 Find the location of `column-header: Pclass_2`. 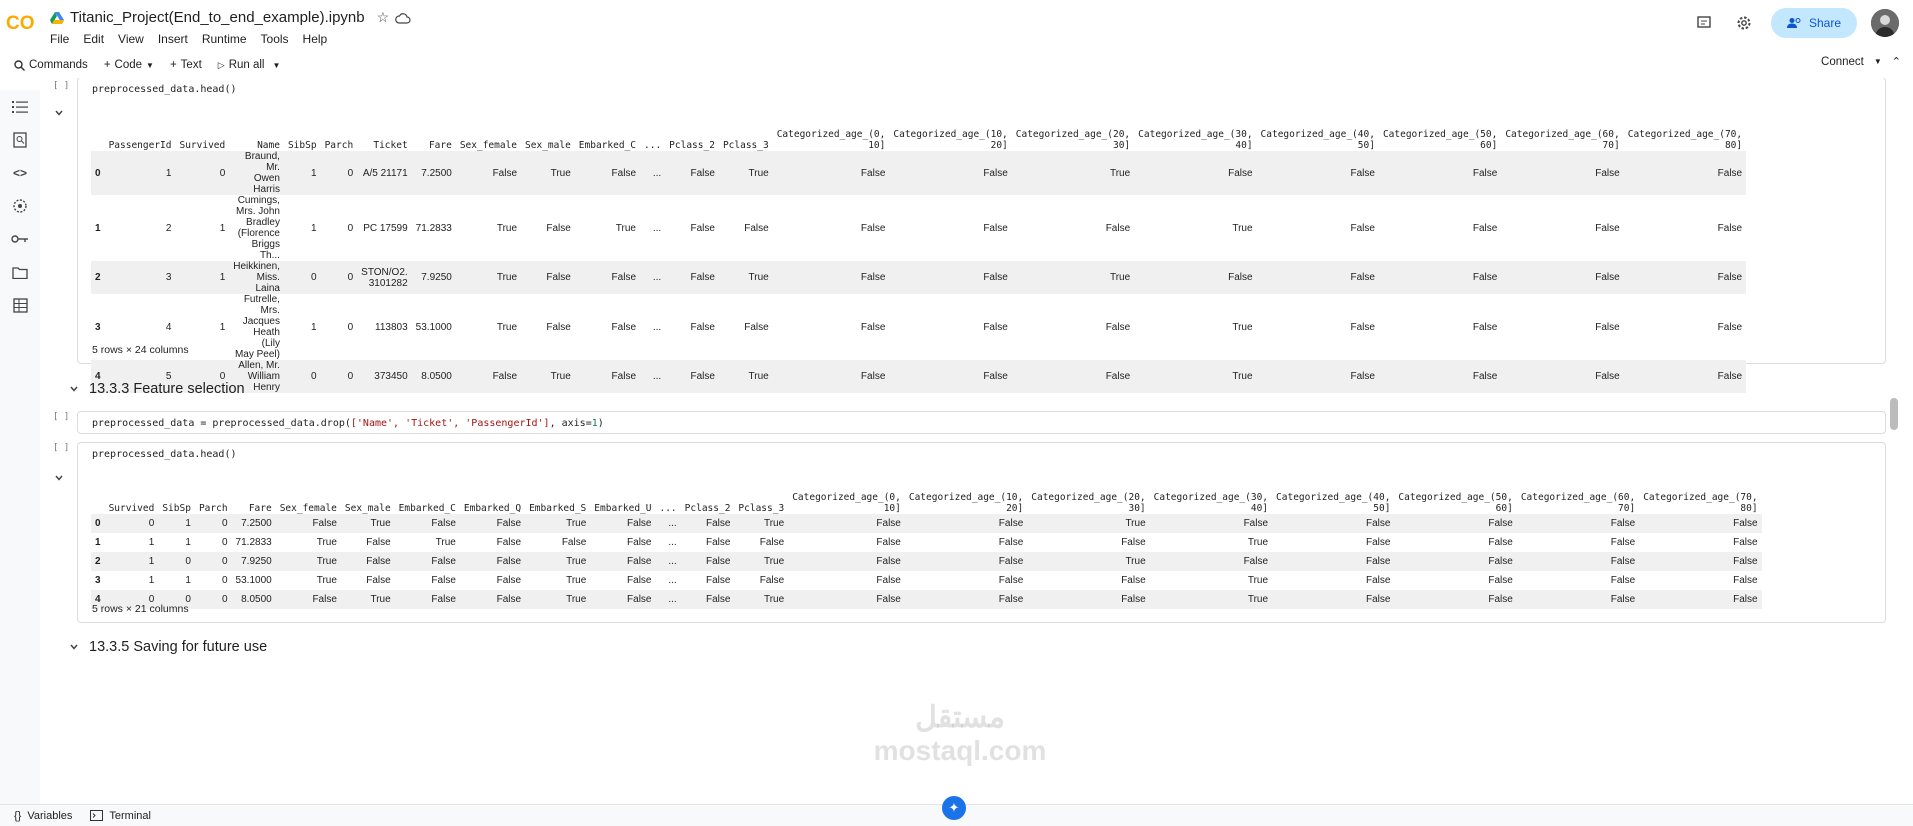

column-header: Pclass_2 is located at coordinates (707, 508).